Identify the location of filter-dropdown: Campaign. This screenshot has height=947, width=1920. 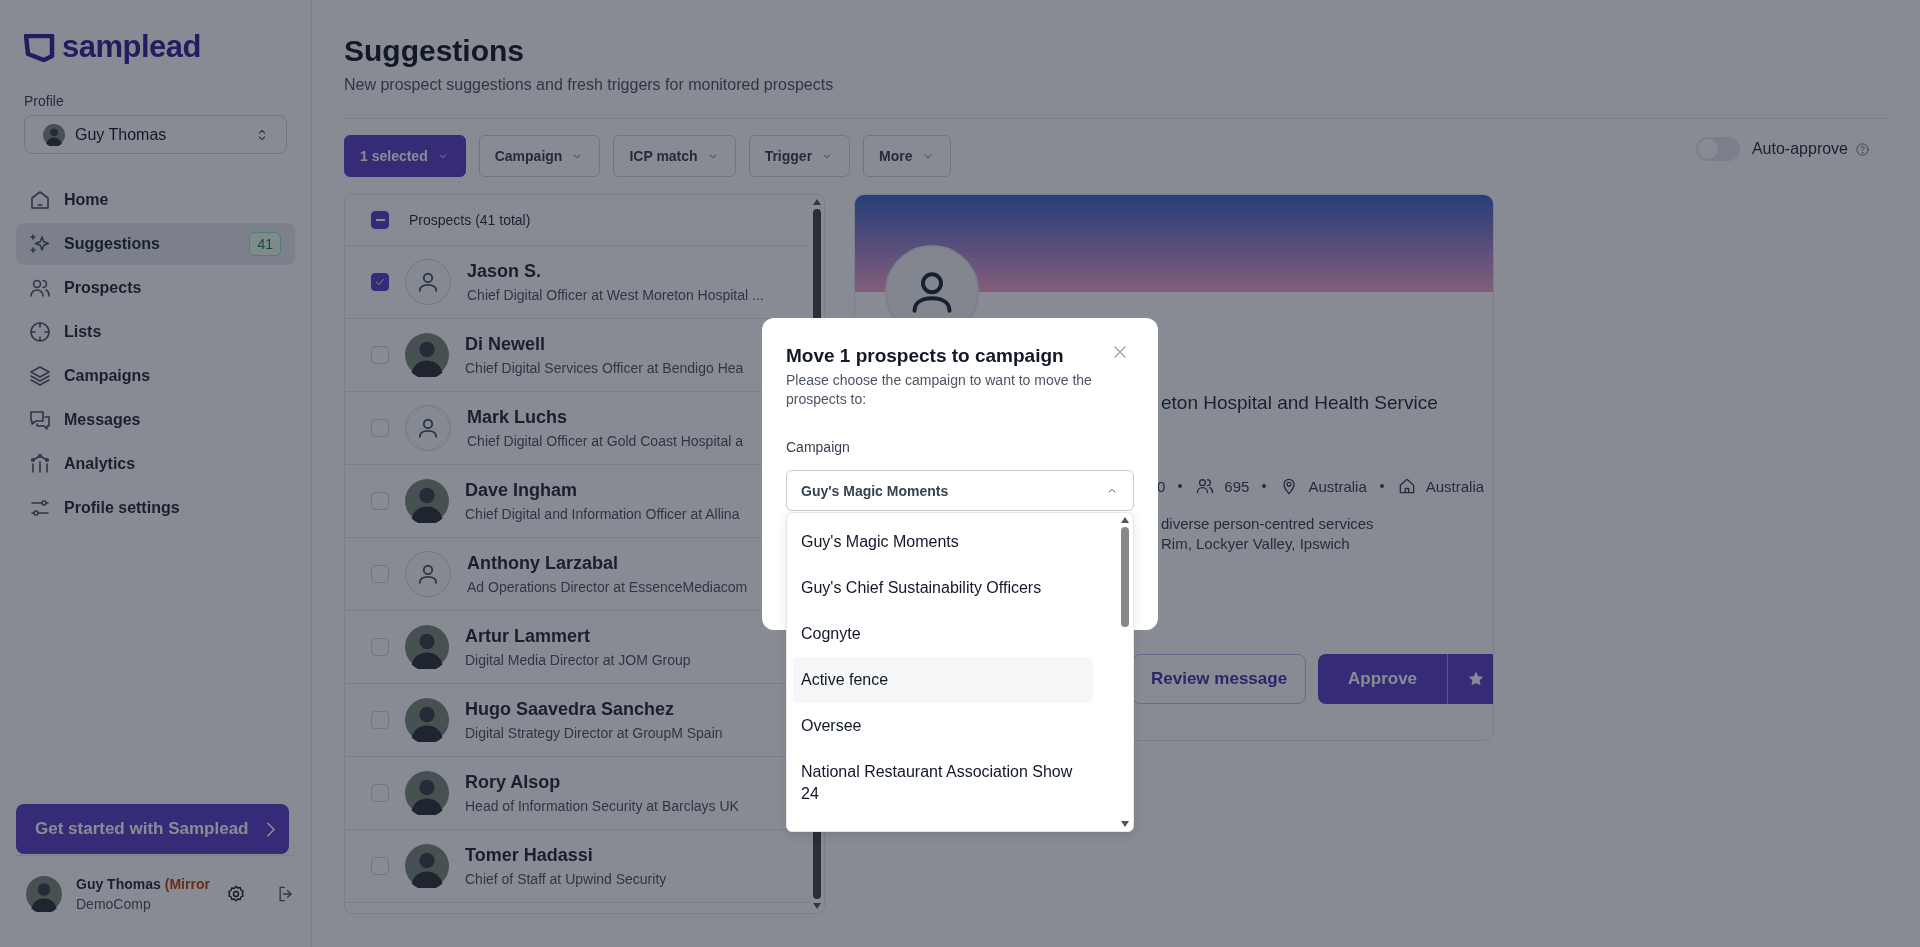
(539, 156).